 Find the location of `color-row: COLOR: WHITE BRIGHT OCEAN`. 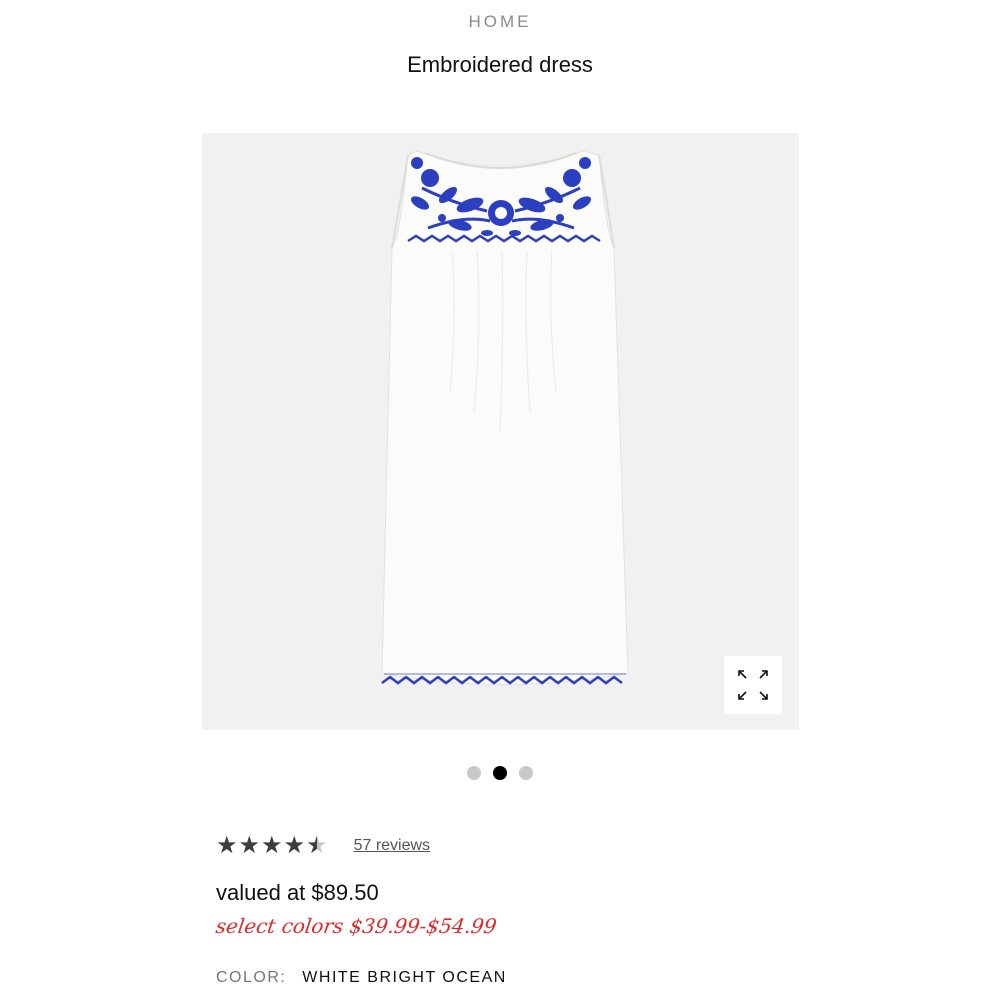

color-row: COLOR: WHITE BRIGHT OCEAN is located at coordinates (361, 978).